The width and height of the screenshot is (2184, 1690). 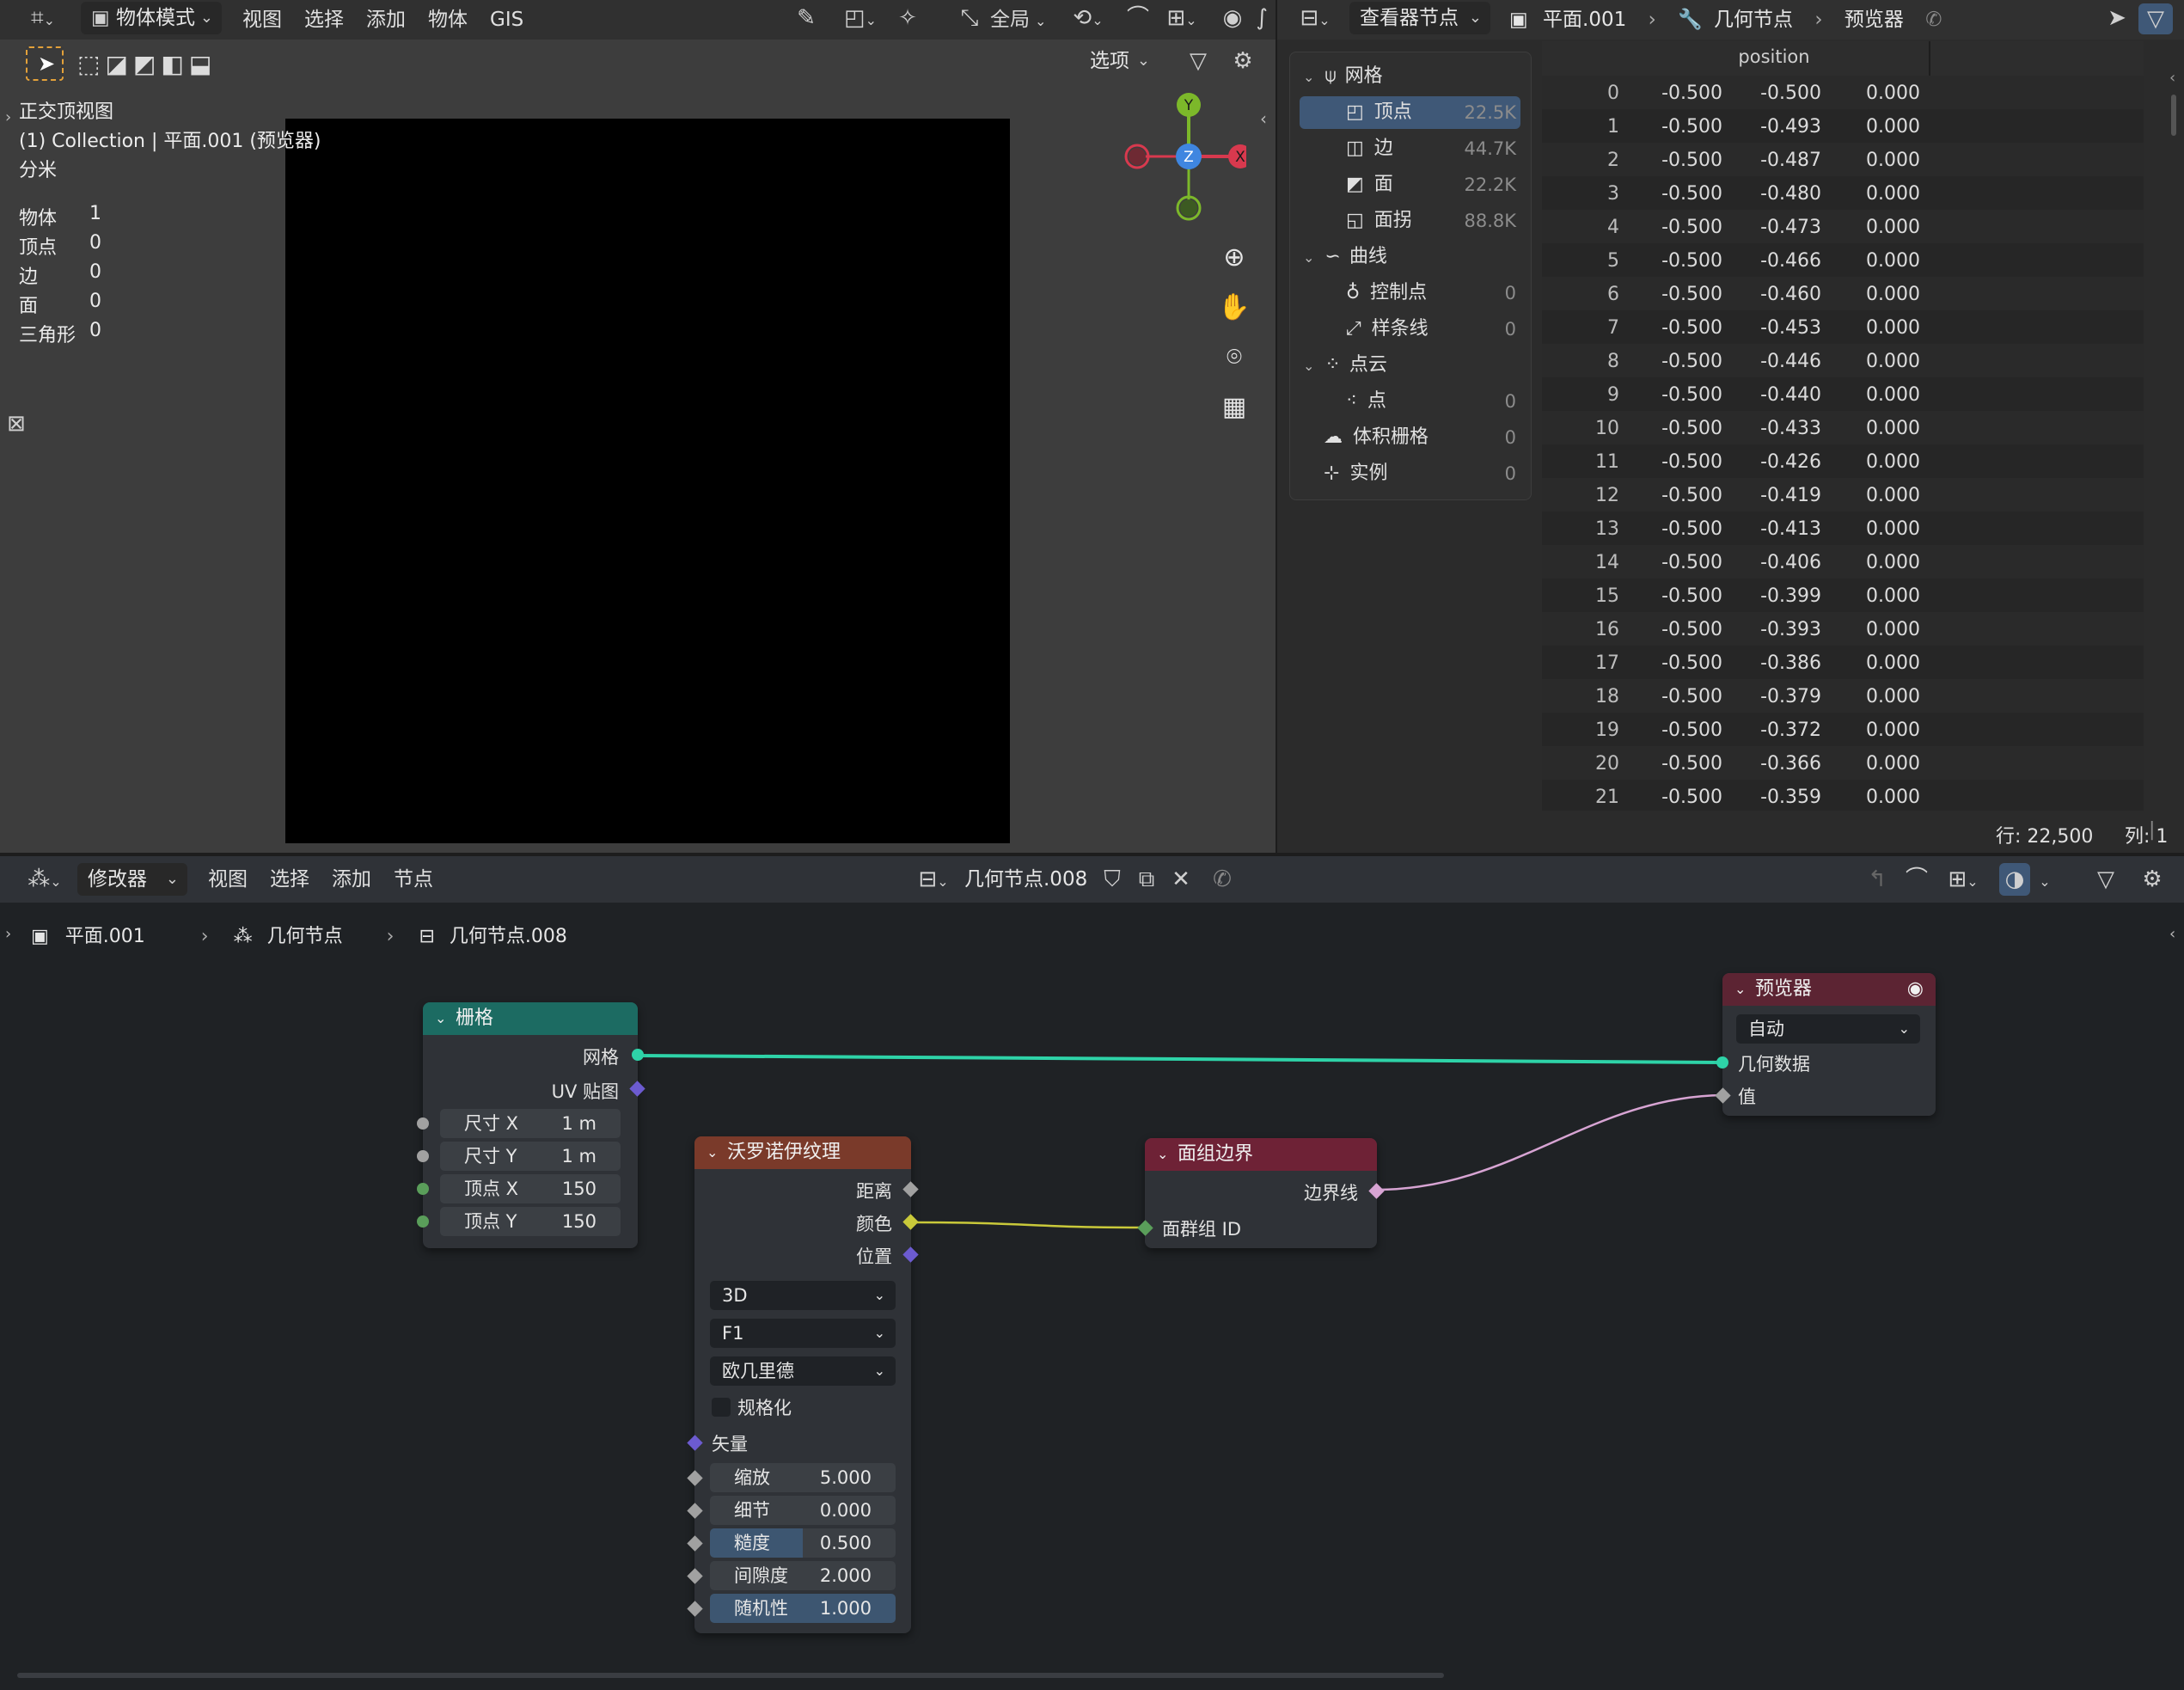 I want to click on spreadsheet-editor-icon: ⊟⌄, so click(x=1315, y=18).